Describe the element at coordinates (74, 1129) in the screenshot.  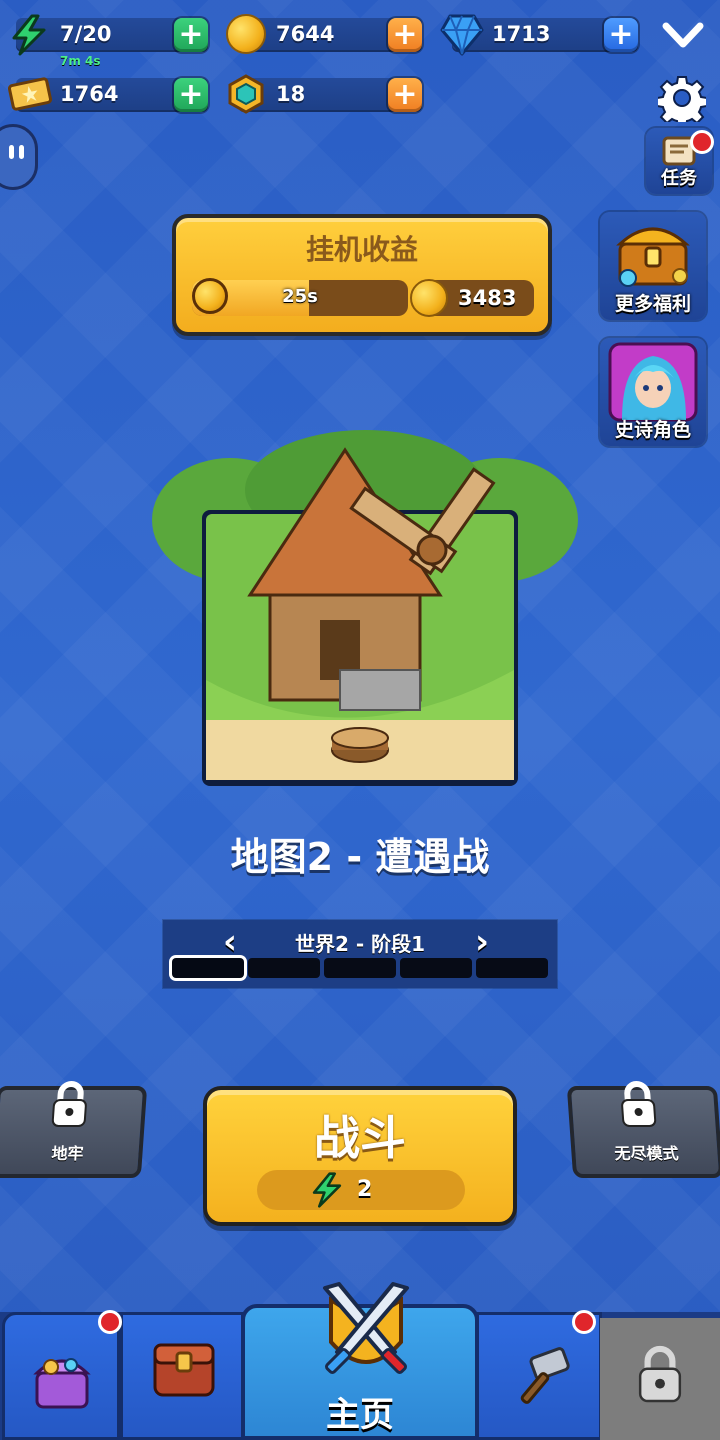
I see `dungeon-button: 地牢` at that location.